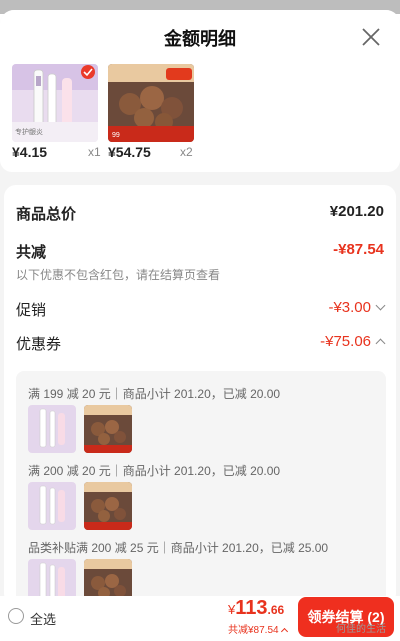 This screenshot has width=400, height=641. I want to click on promo-value: -¥3.00, so click(349, 307).